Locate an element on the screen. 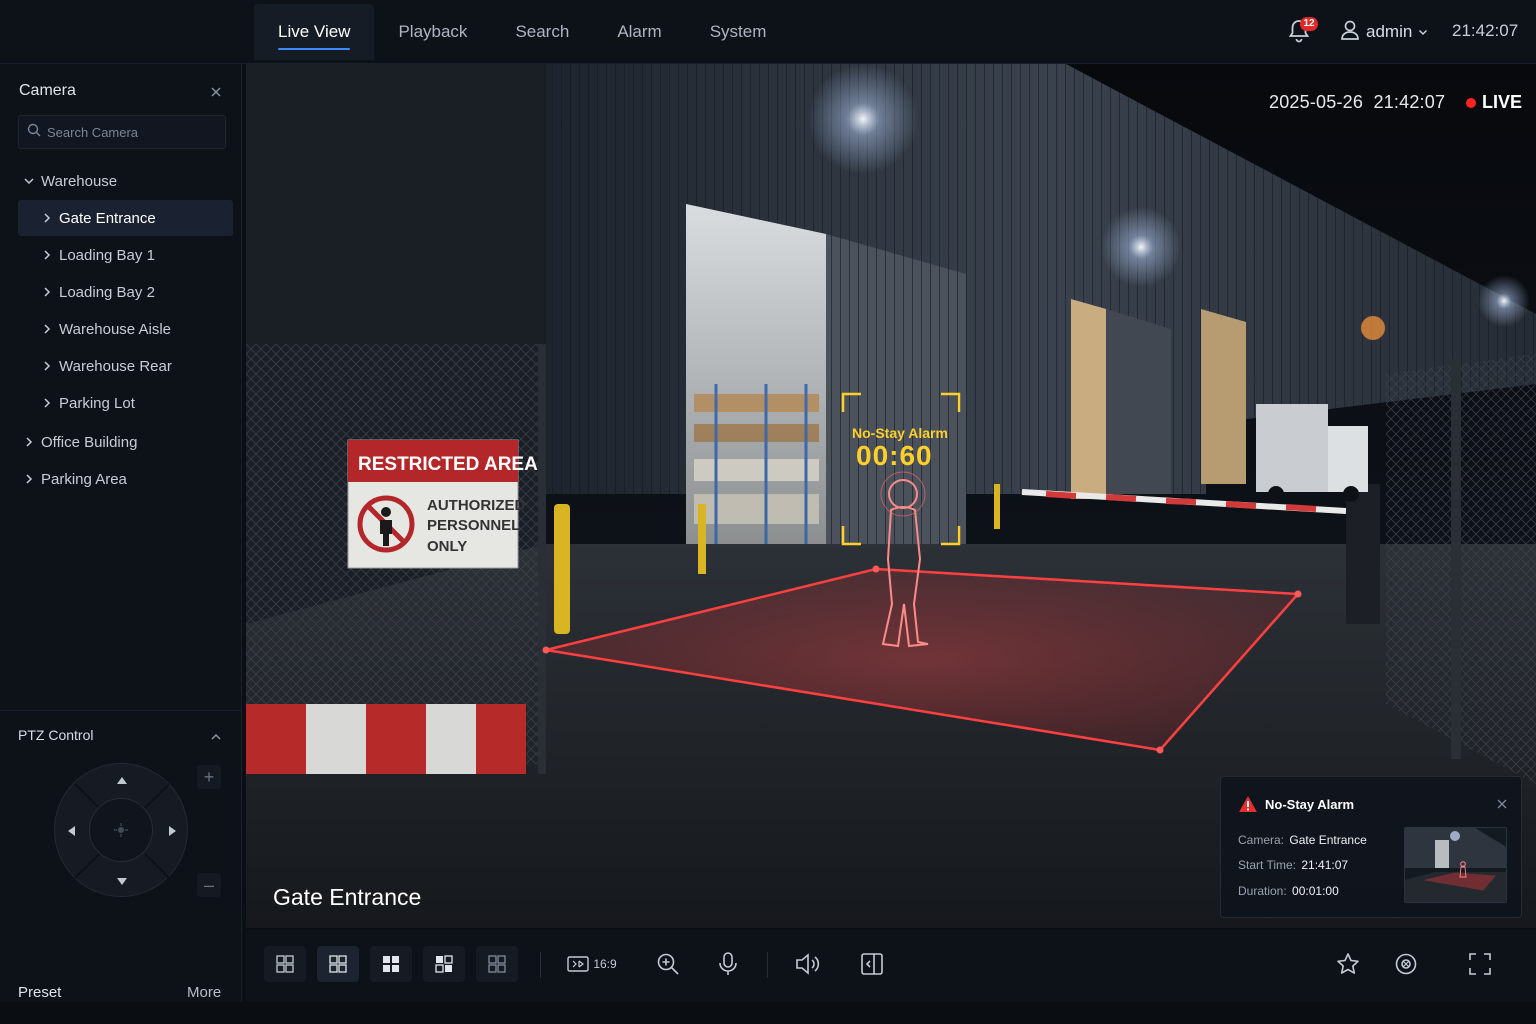 Image resolution: width=1536 pixels, height=1024 pixels. alarm-title: No-Stay Alarm is located at coordinates (1310, 804).